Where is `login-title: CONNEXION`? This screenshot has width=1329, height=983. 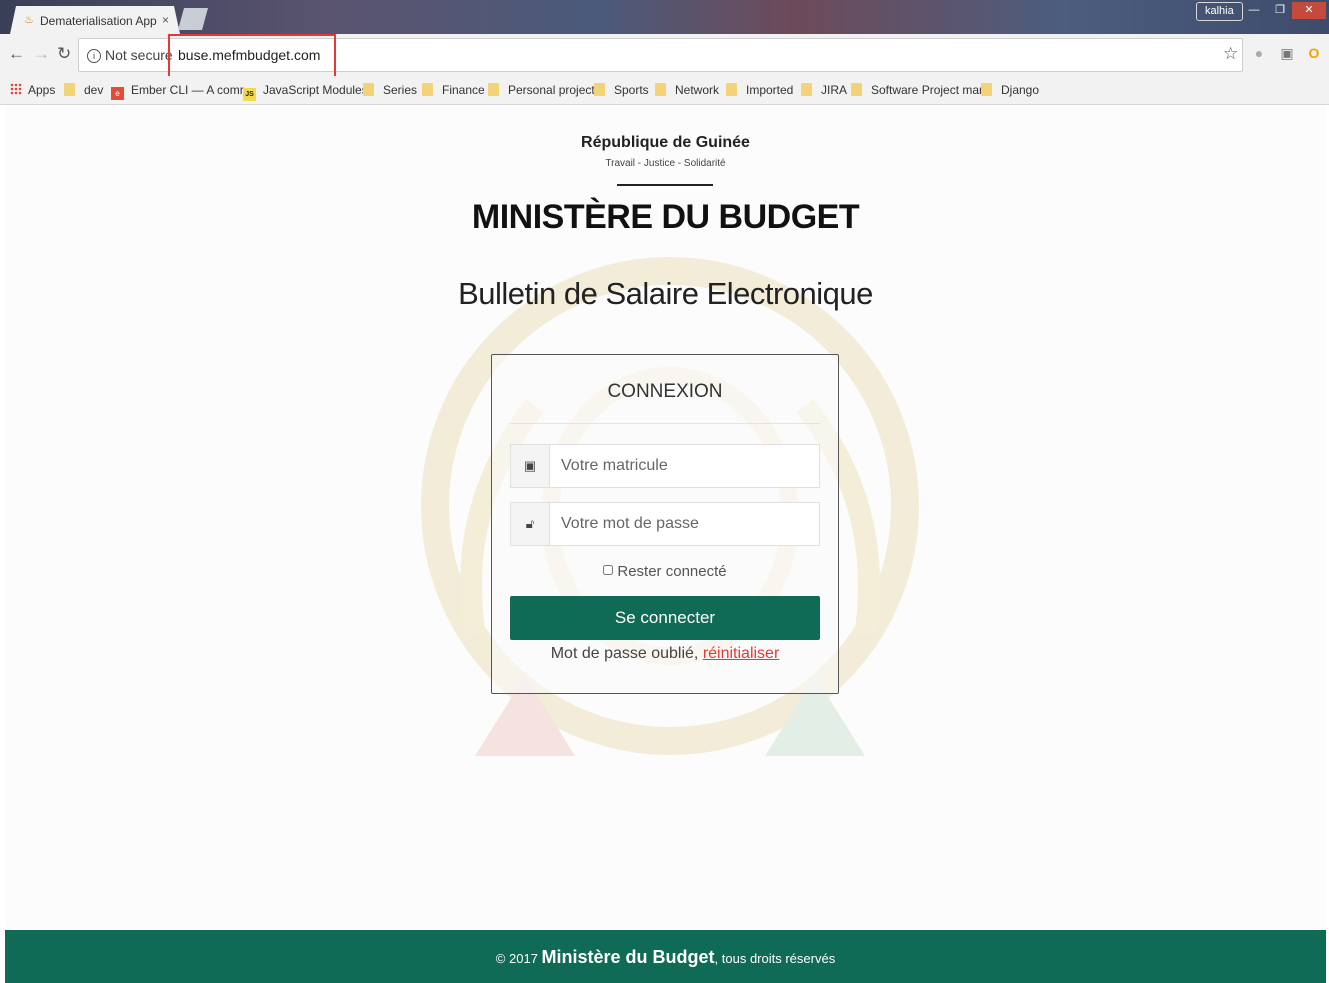
login-title: CONNEXION is located at coordinates (665, 391).